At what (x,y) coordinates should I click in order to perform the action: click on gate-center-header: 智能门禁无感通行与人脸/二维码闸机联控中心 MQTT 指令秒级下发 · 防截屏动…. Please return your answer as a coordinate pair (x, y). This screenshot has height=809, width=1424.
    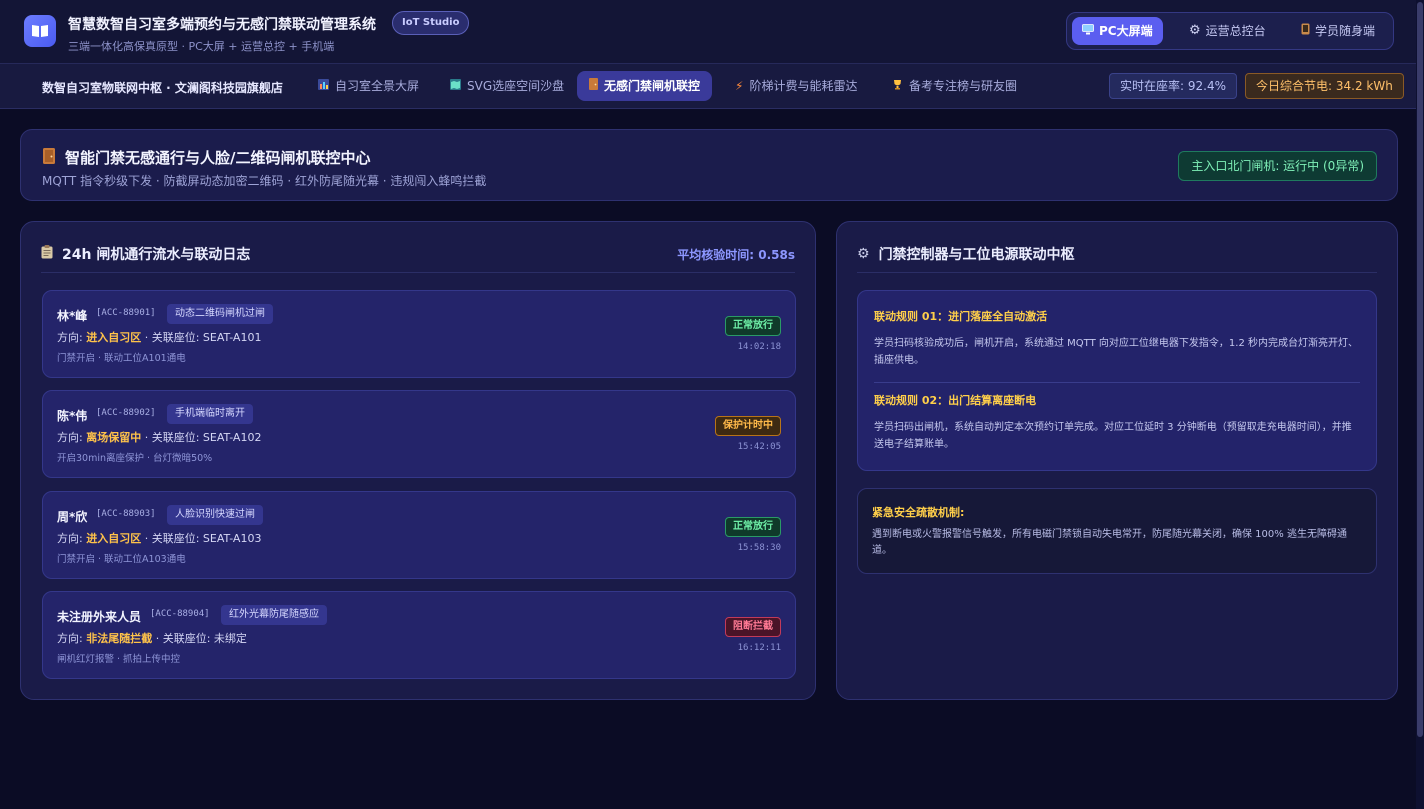
    Looking at the image, I should click on (709, 165).